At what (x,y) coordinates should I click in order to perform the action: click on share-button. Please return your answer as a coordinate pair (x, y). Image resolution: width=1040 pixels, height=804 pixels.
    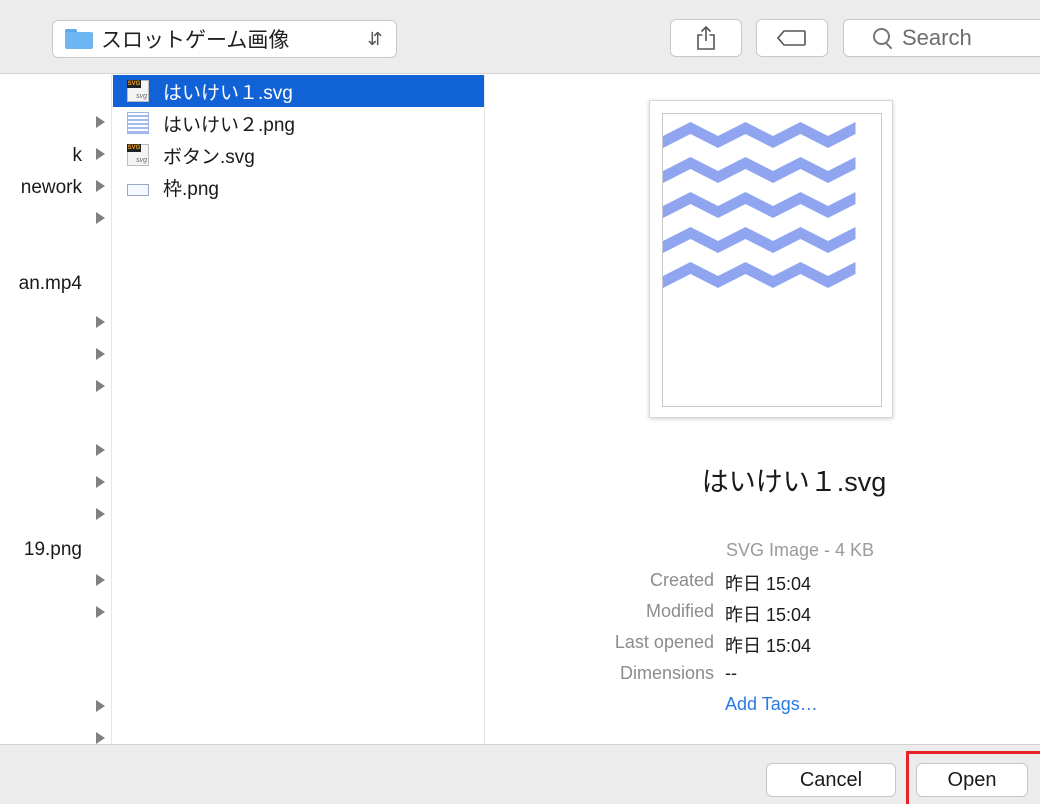
    Looking at the image, I should click on (706, 38).